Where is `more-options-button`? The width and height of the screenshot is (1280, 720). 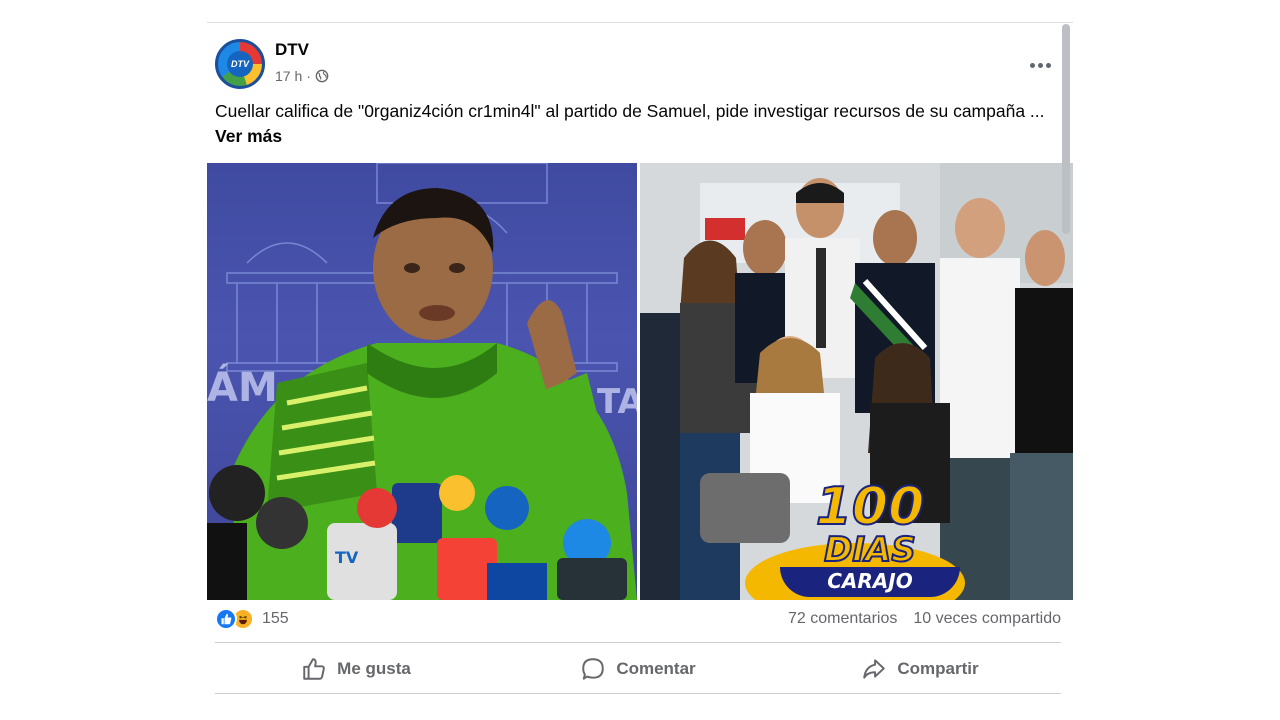 more-options-button is located at coordinates (1040, 65).